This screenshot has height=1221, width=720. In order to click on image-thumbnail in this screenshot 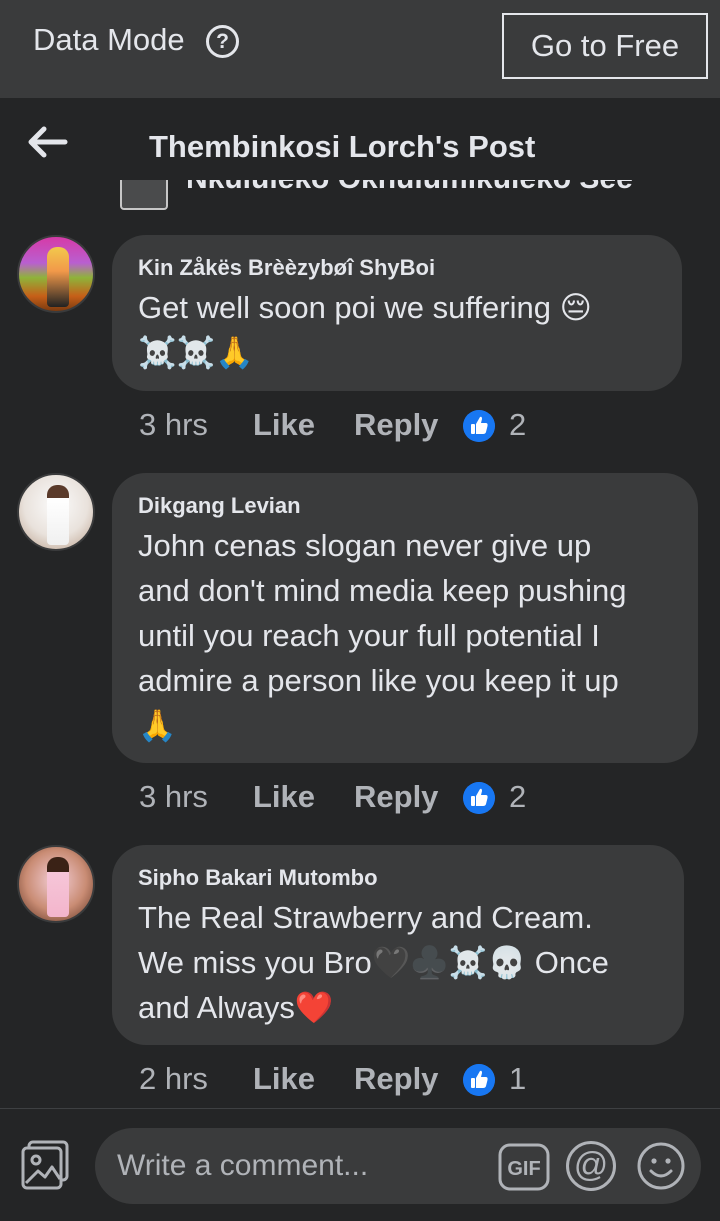, I will do `click(144, 195)`.